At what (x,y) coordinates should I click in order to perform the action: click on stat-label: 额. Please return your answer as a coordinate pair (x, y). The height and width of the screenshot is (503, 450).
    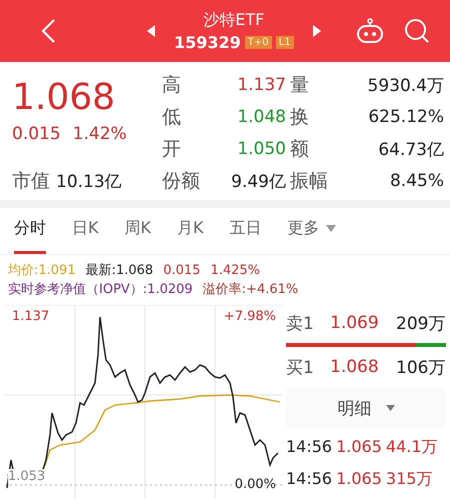
    Looking at the image, I should click on (300, 149).